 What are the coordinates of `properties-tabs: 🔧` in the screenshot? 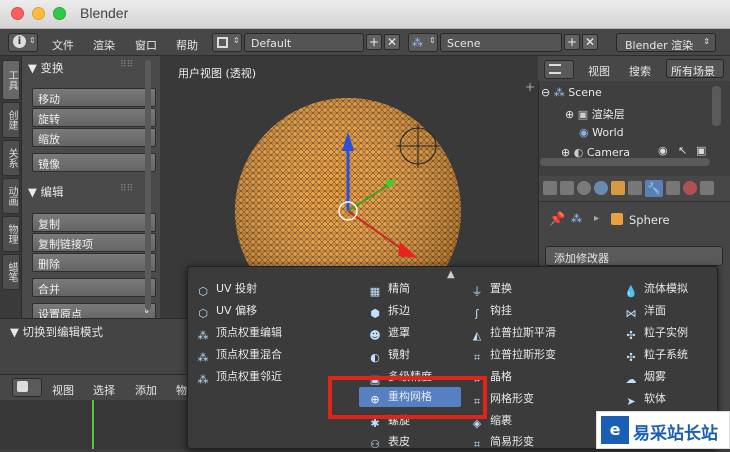 It's located at (634, 189).